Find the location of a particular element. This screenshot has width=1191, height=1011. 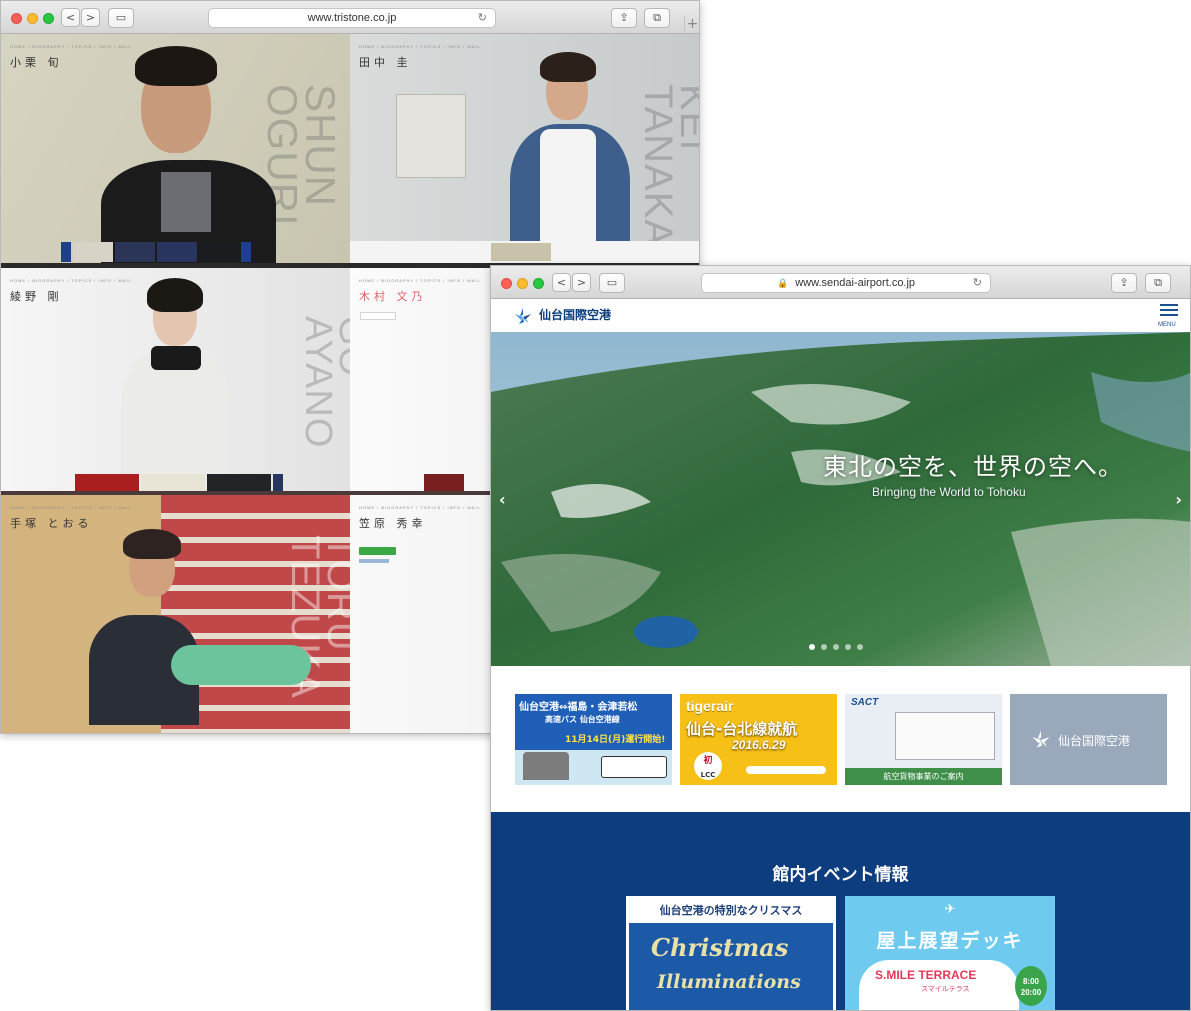

hero-subtitle: Bringing the World to Tohoku is located at coordinates (949, 492).